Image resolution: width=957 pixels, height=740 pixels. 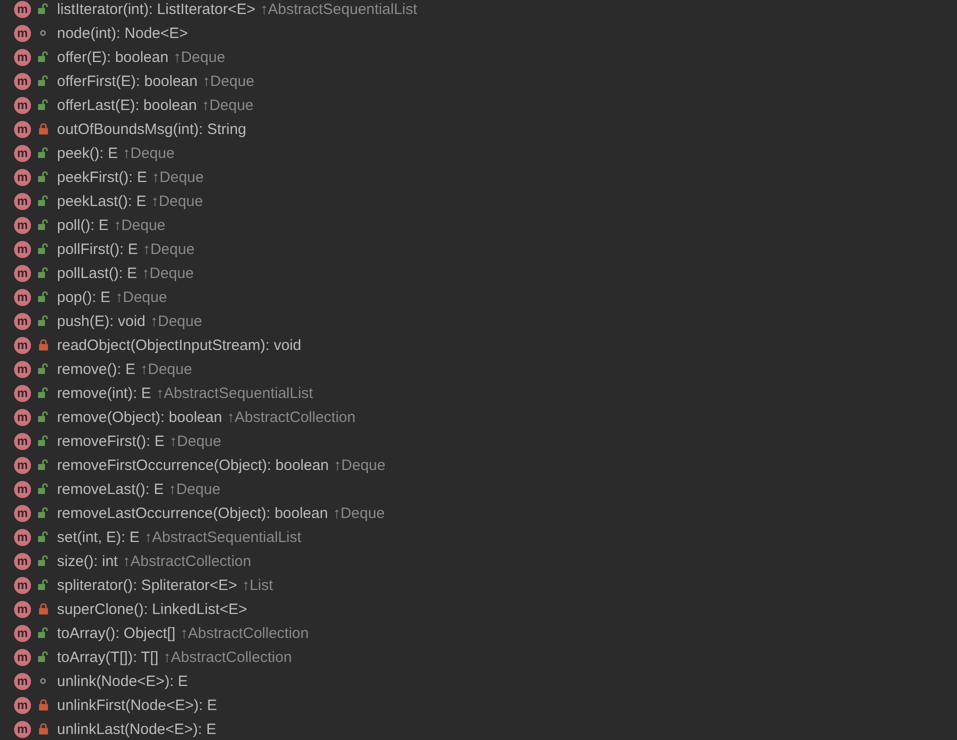 What do you see at coordinates (98, 537) in the screenshot?
I see `method-signature: set(int, E): E` at bounding box center [98, 537].